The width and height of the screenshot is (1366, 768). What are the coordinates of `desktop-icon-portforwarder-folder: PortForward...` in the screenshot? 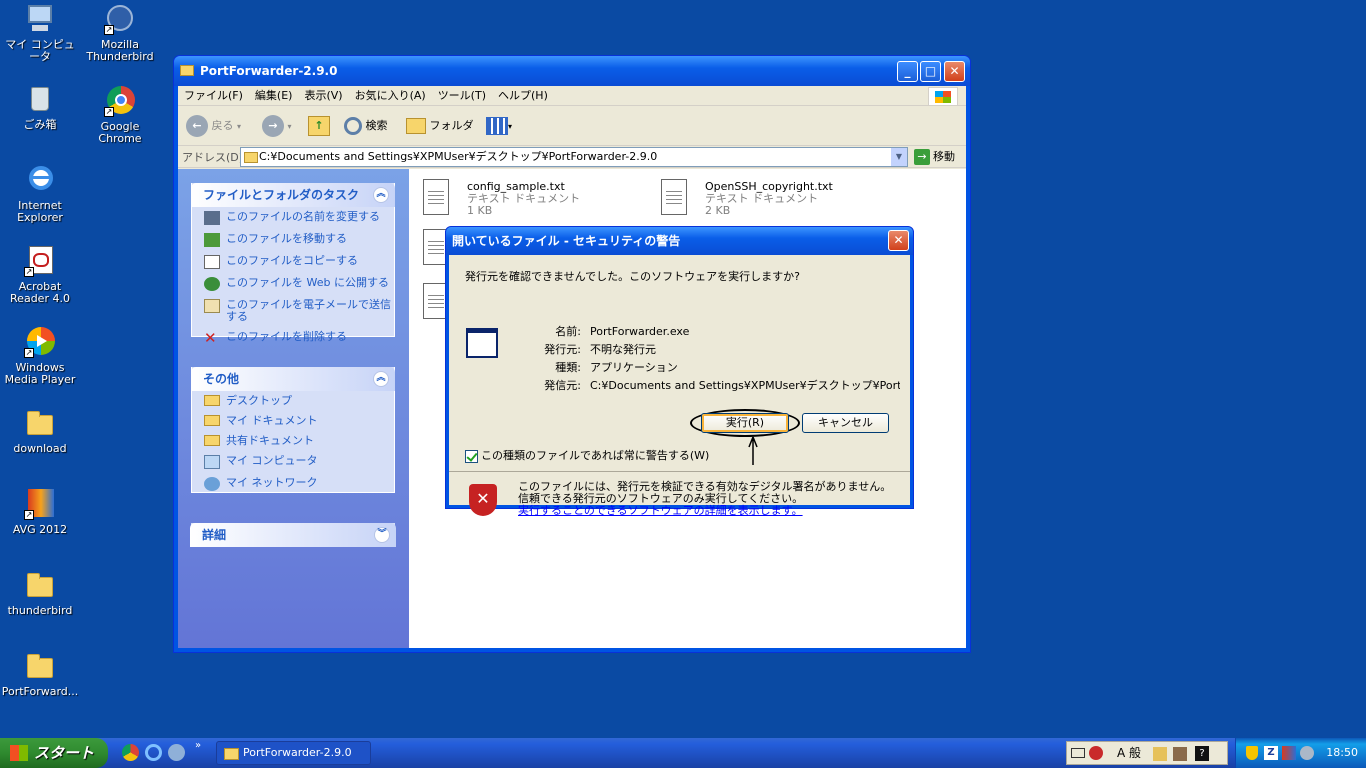 It's located at (40, 674).